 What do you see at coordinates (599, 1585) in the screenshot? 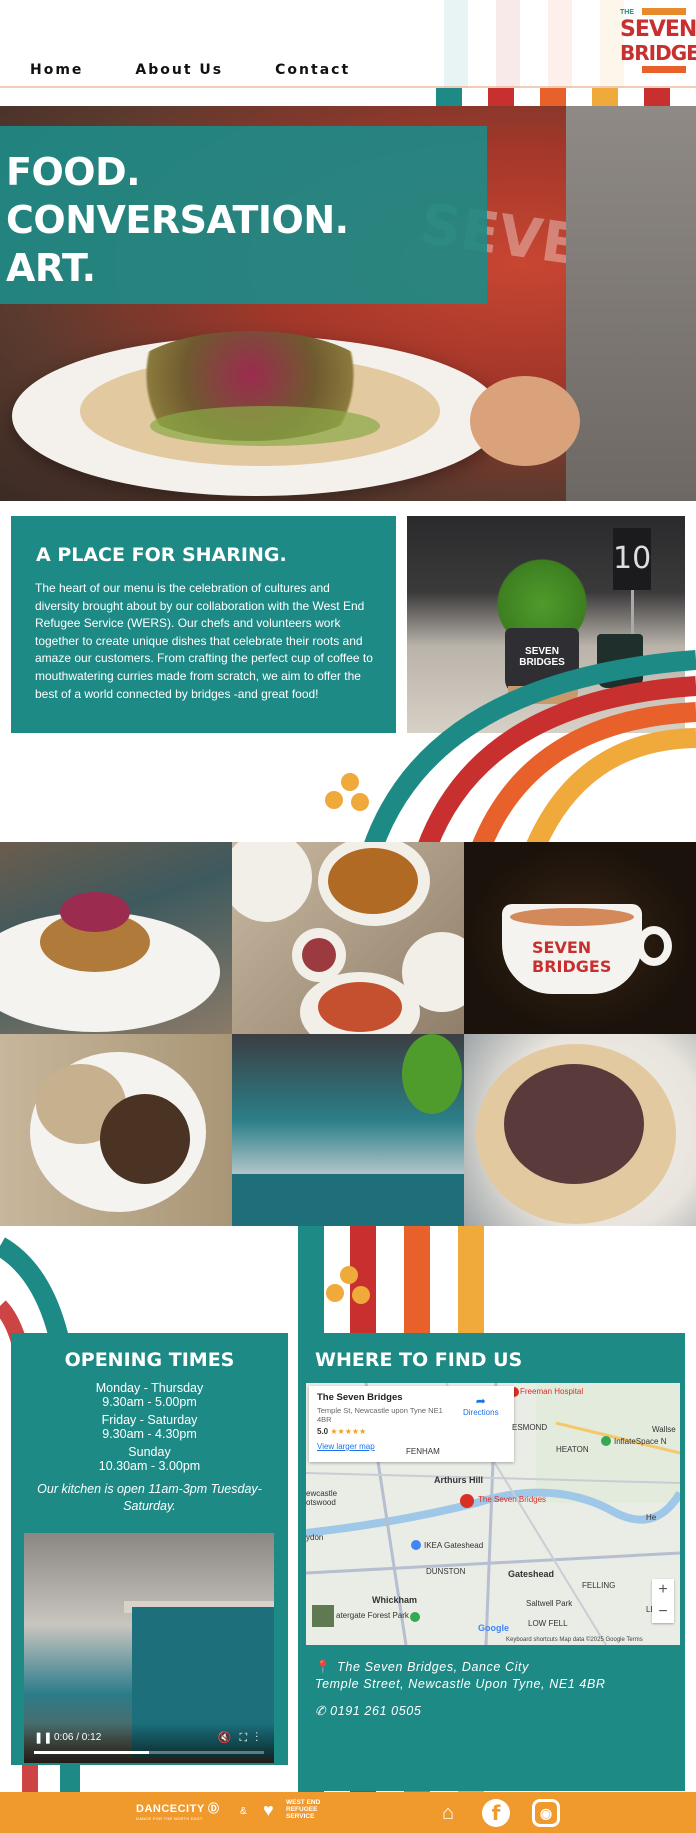
I see `map-label-felling: FELLING` at bounding box center [599, 1585].